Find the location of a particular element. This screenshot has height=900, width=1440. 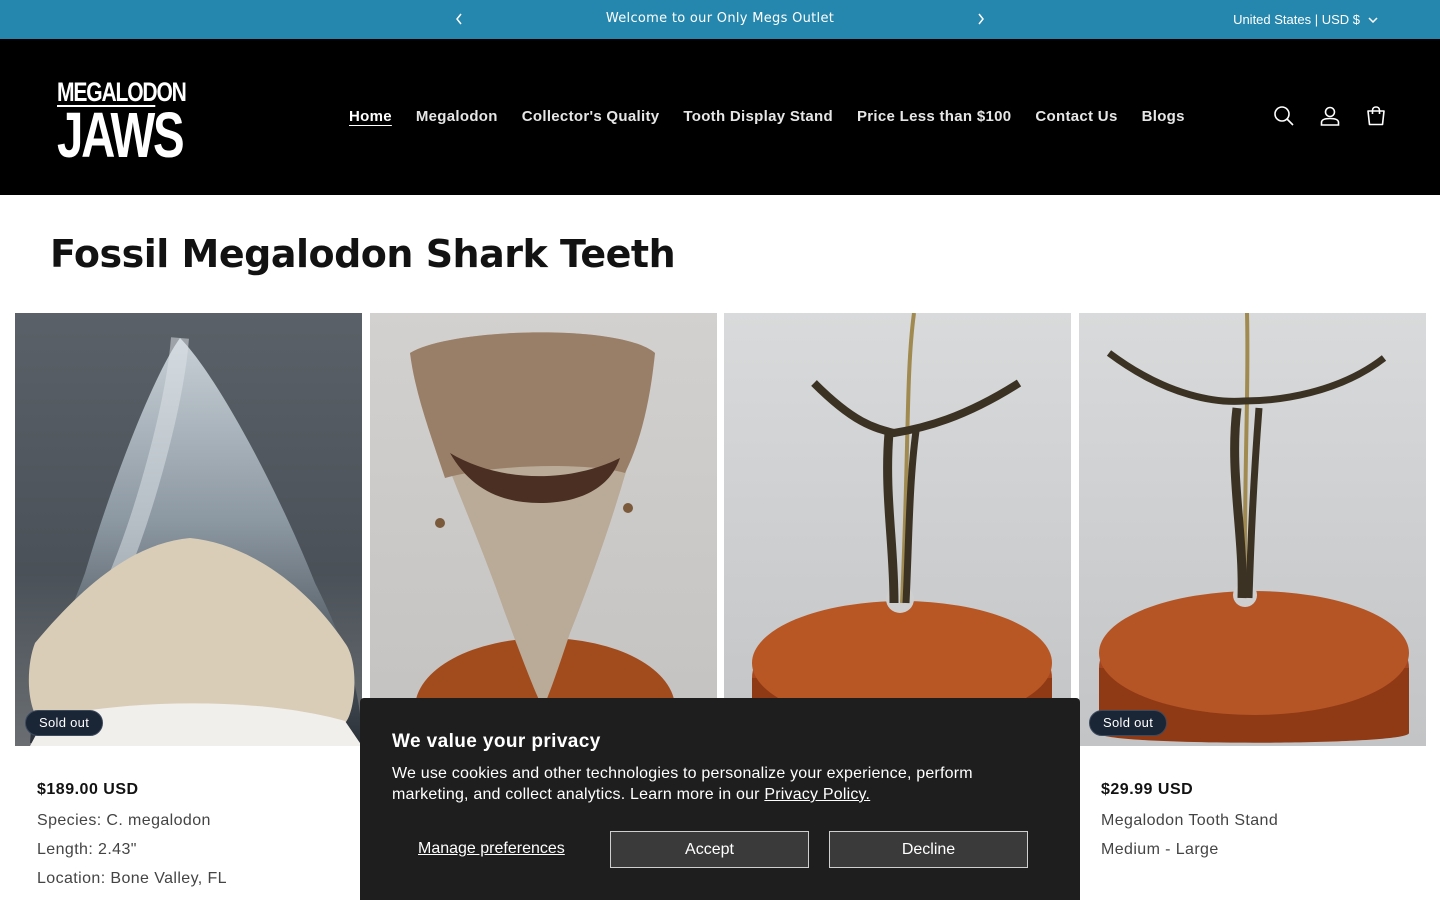

product-location: Location: Bone Valley, FL is located at coordinates (132, 878).